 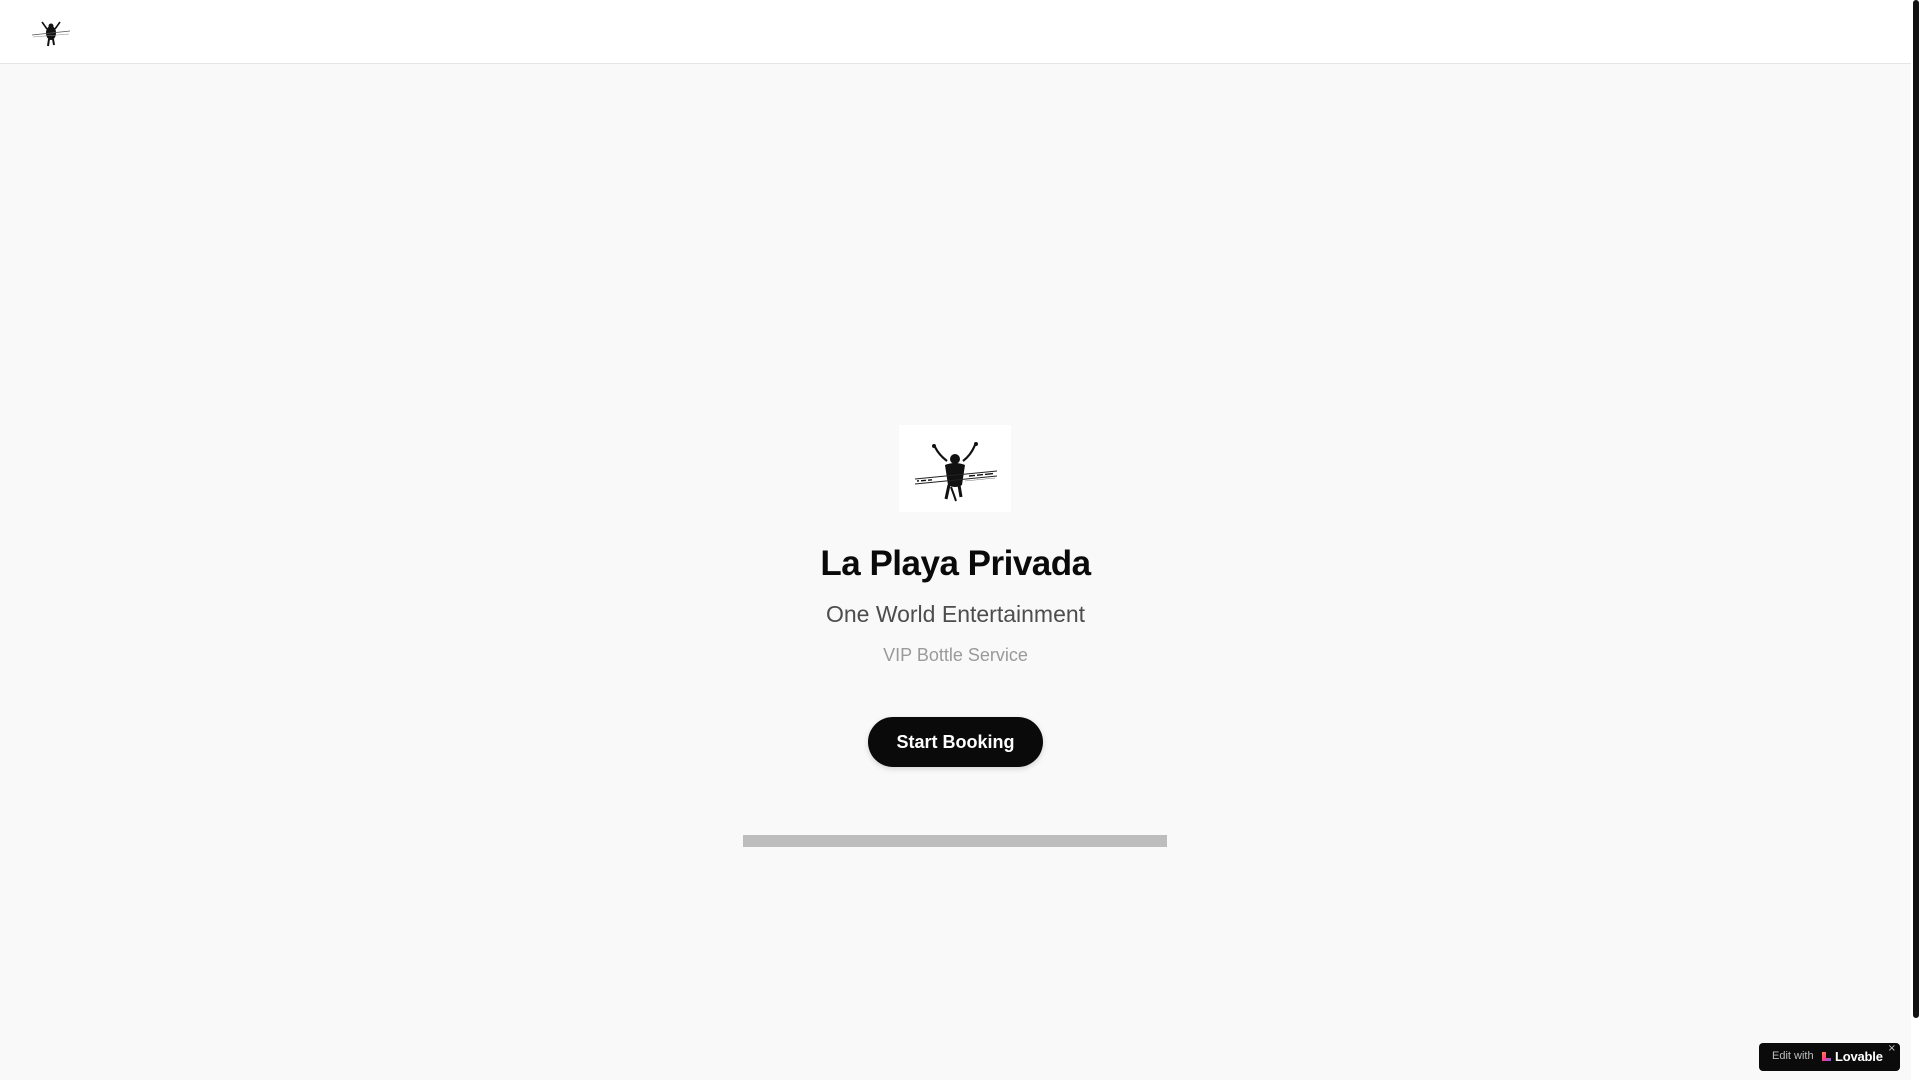 What do you see at coordinates (1892, 1049) in the screenshot?
I see `badge-close-icon: ×` at bounding box center [1892, 1049].